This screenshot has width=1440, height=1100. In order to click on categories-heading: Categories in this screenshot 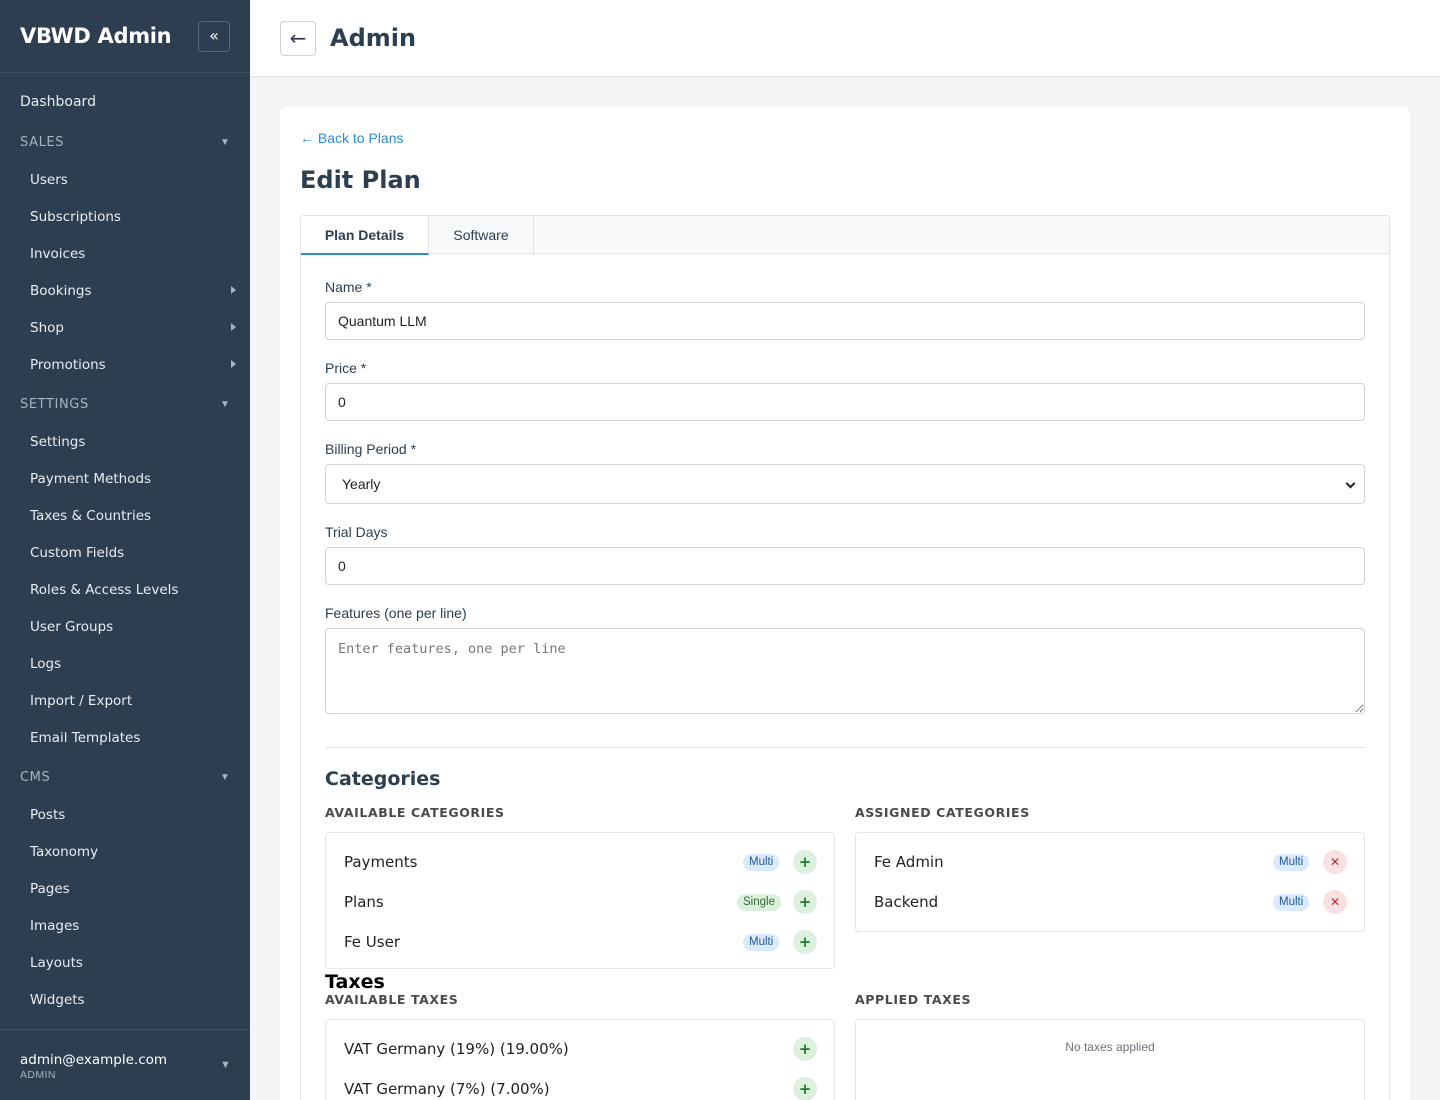, I will do `click(383, 779)`.